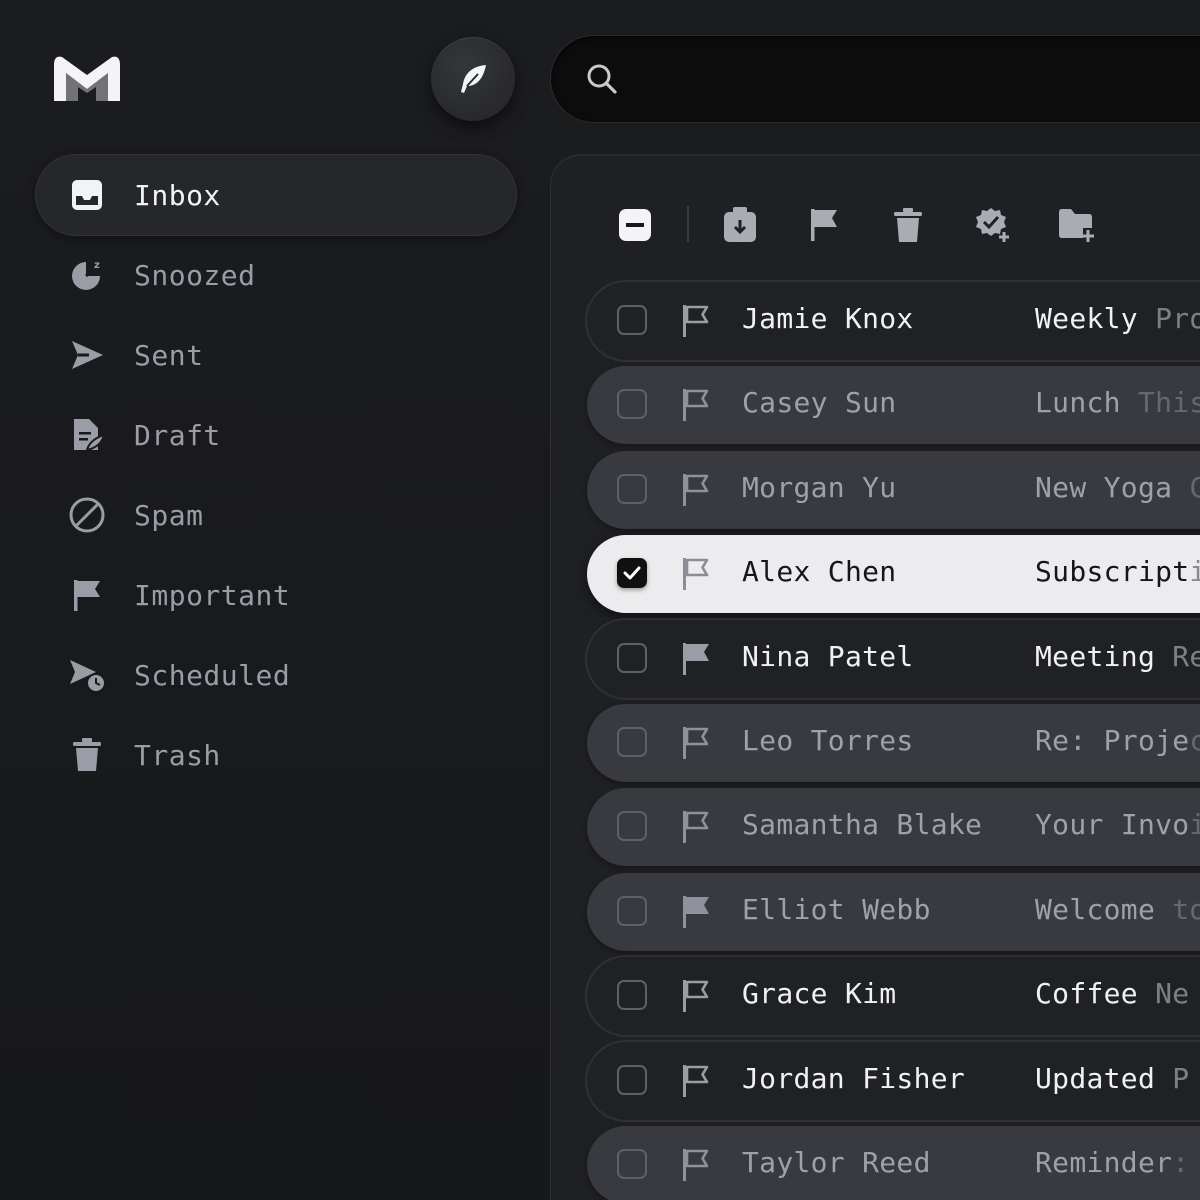 This screenshot has width=1200, height=1200. What do you see at coordinates (1117, 318) in the screenshot?
I see `email-subject: Weekly Pro` at bounding box center [1117, 318].